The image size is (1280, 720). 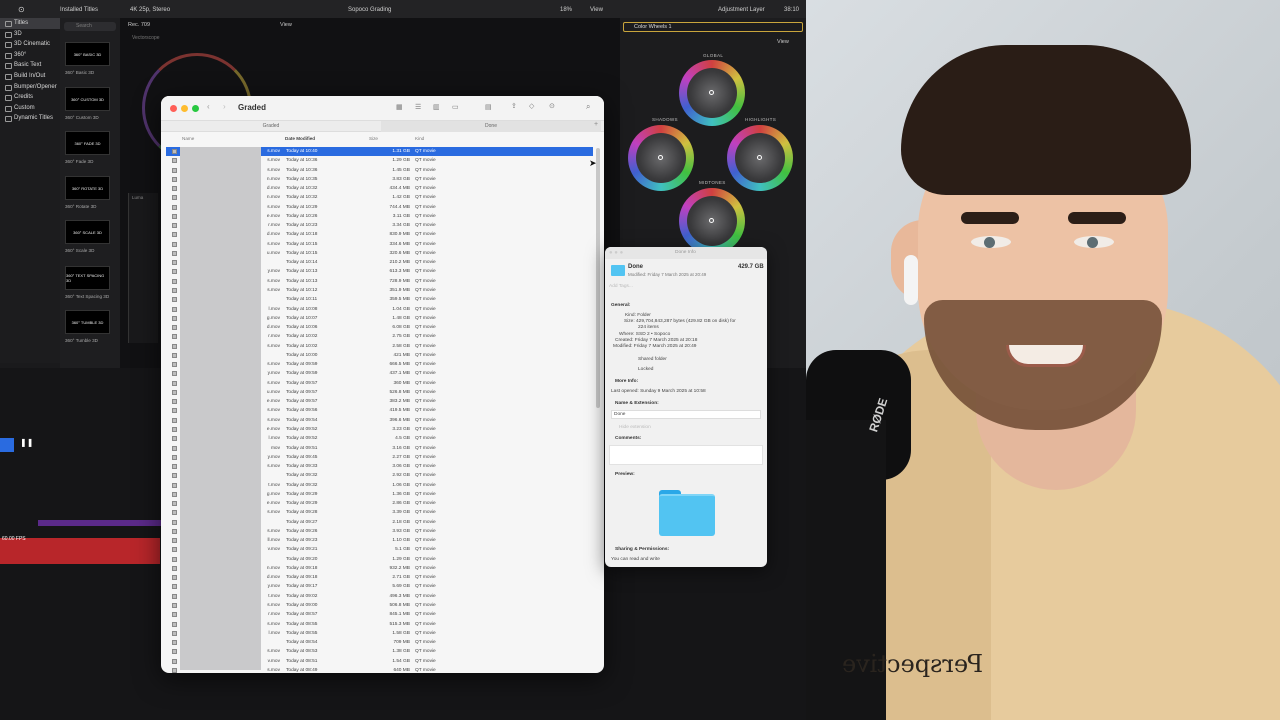 I want to click on column-kind: Kind, so click(x=419, y=138).